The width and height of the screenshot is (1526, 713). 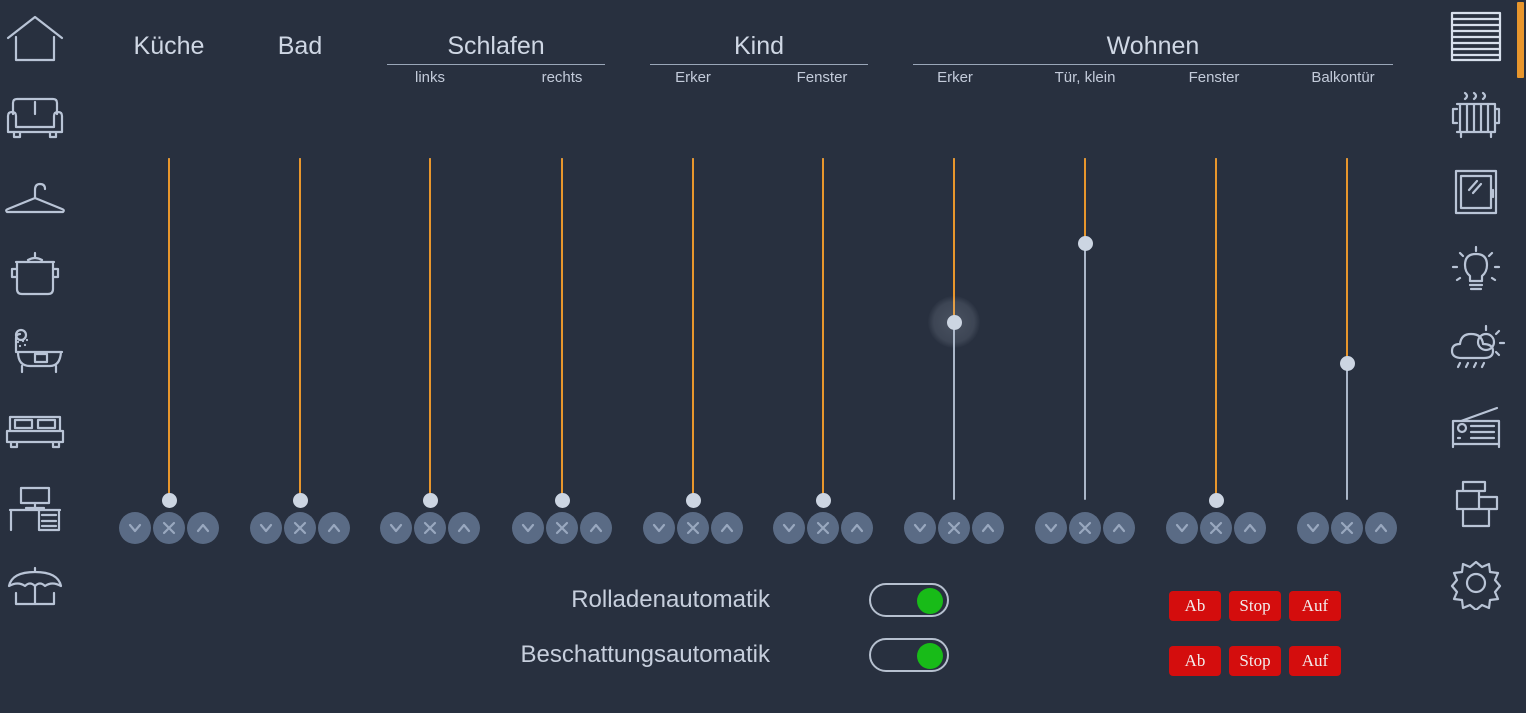 What do you see at coordinates (334, 528) in the screenshot?
I see `shutter-up-button-bad` at bounding box center [334, 528].